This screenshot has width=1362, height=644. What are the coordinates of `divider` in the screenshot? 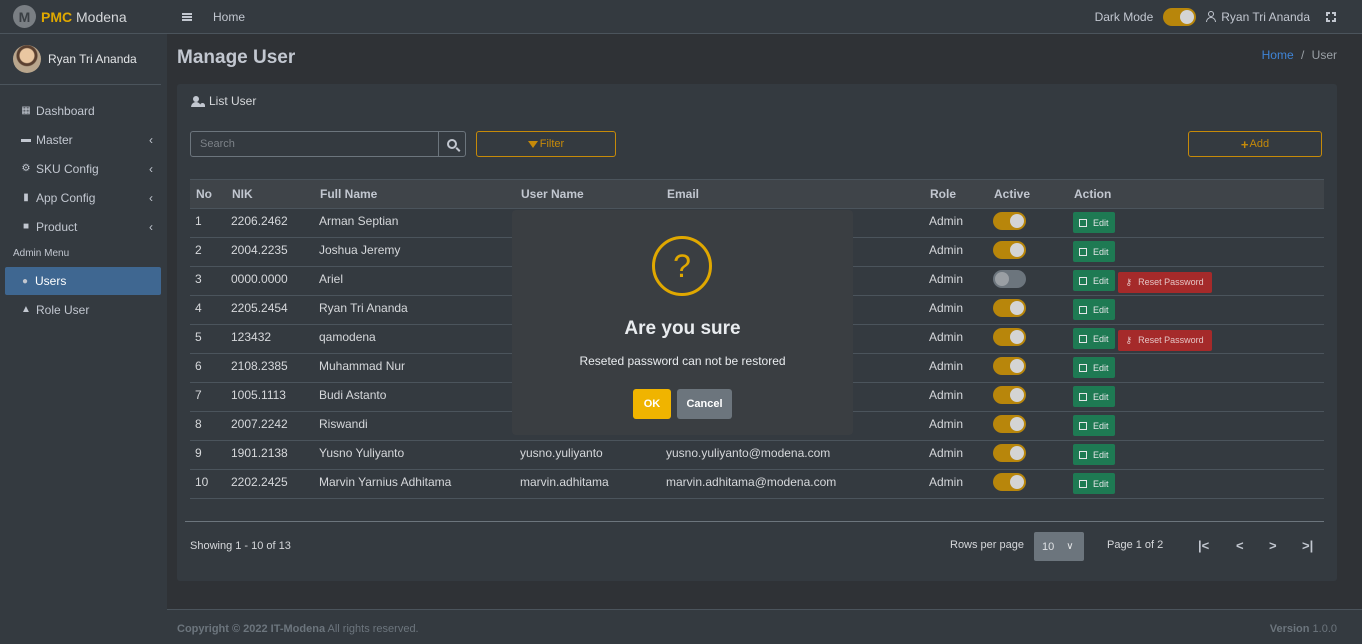 It's located at (754, 521).